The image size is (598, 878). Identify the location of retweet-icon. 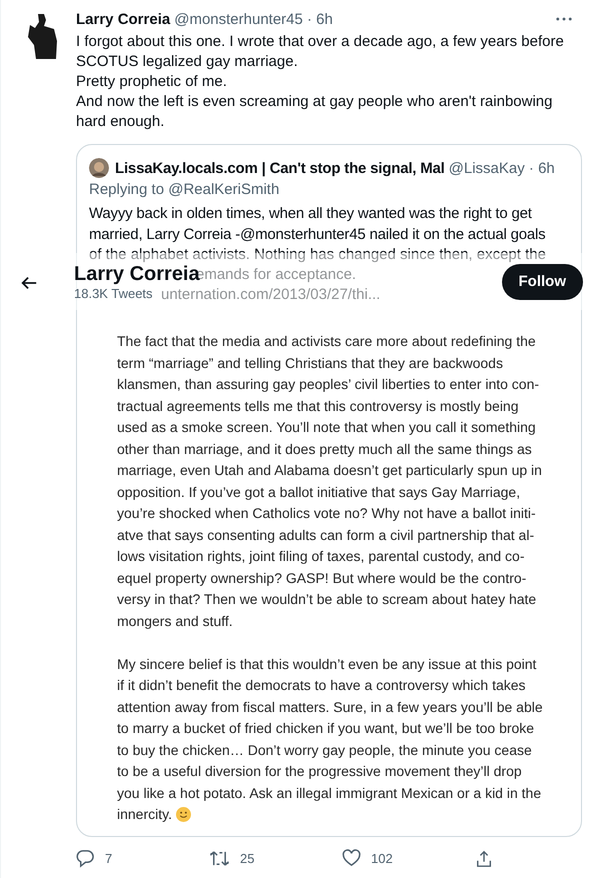
(219, 858).